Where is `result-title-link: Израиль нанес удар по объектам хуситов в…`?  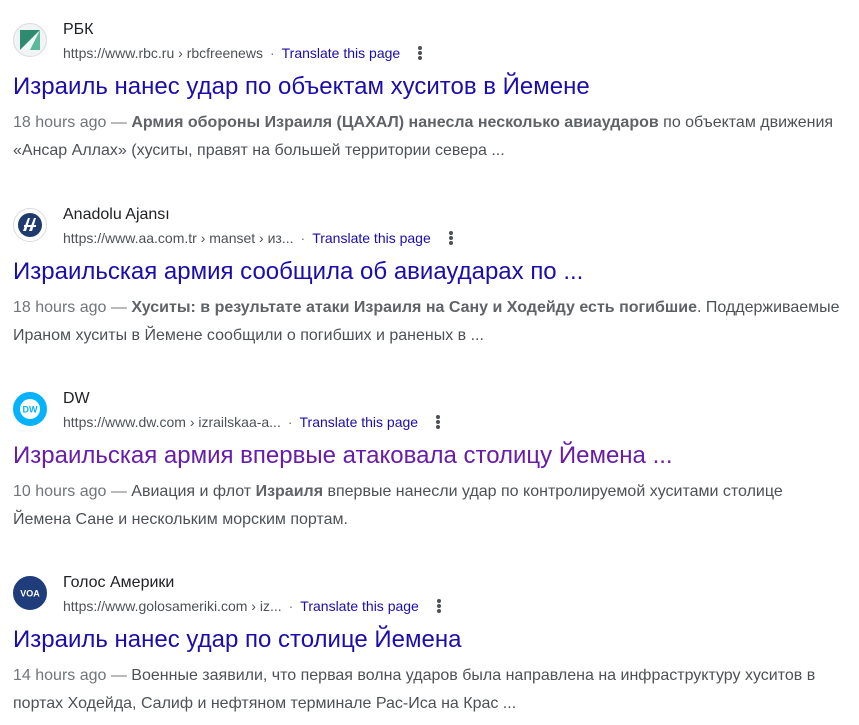 result-title-link: Израиль нанес удар по объектам хуситов в… is located at coordinates (428, 87).